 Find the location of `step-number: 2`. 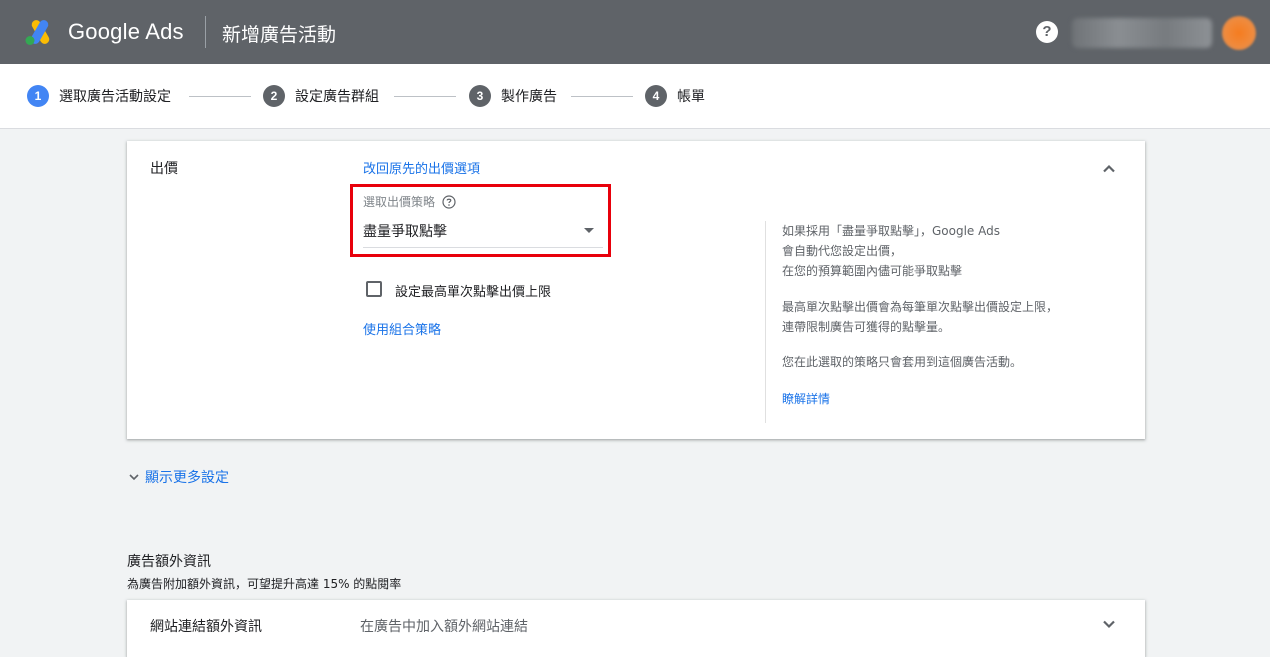

step-number: 2 is located at coordinates (274, 96).